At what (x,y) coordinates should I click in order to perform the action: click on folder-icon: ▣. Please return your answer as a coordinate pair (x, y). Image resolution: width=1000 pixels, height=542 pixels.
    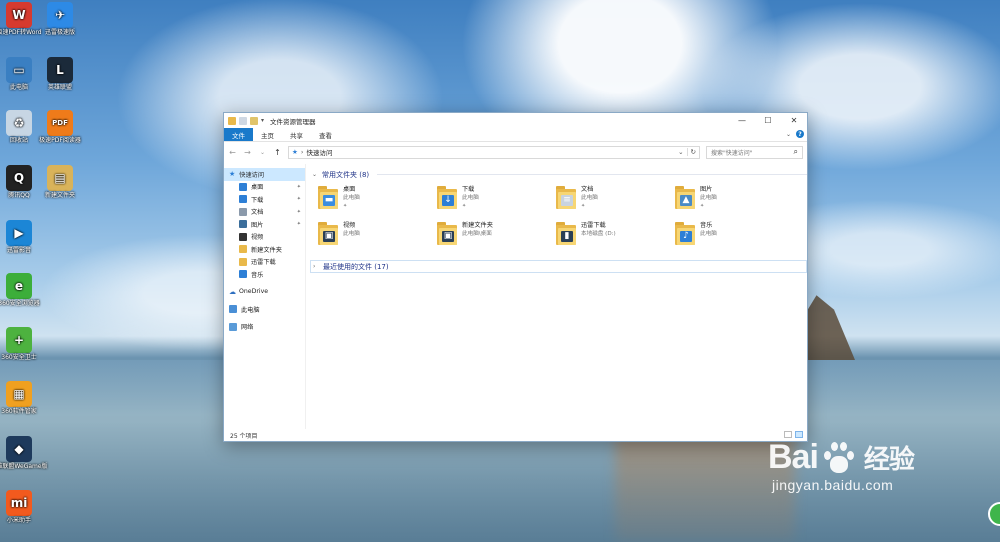
    Looking at the image, I should click on (328, 235).